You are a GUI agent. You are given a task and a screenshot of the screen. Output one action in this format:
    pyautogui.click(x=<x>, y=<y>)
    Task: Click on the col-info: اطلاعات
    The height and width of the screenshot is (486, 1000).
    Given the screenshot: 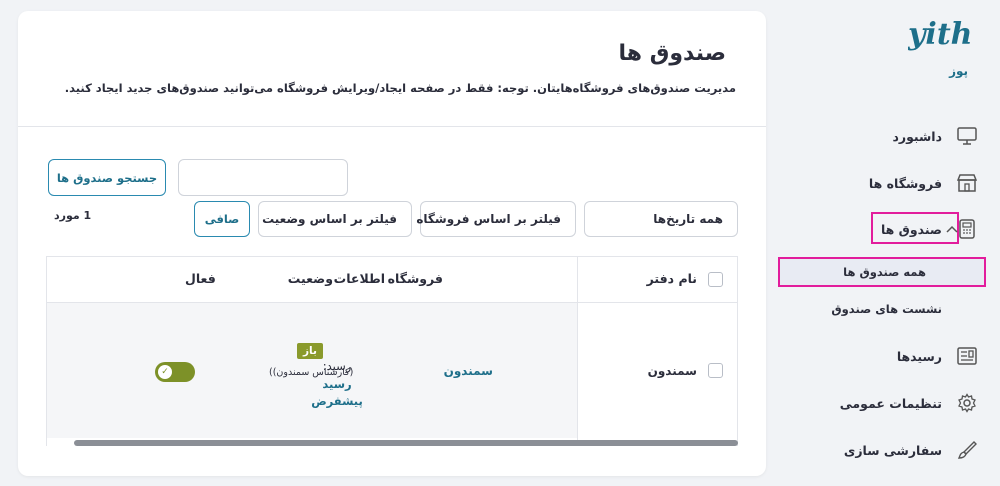 What is the action you would take?
    pyautogui.click(x=359, y=278)
    